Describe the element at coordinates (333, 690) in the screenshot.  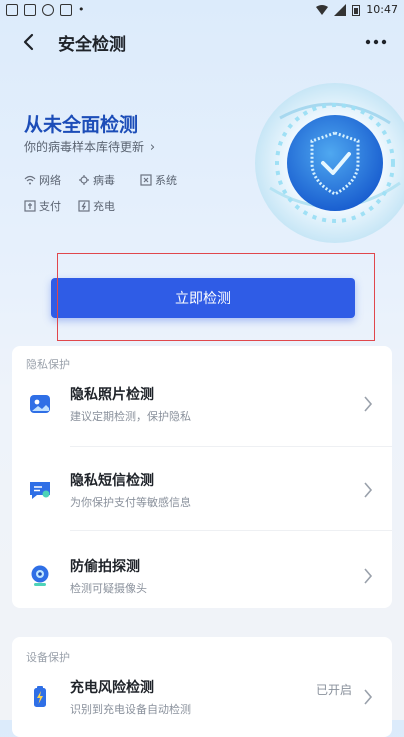
I see `status-text: 已开启` at that location.